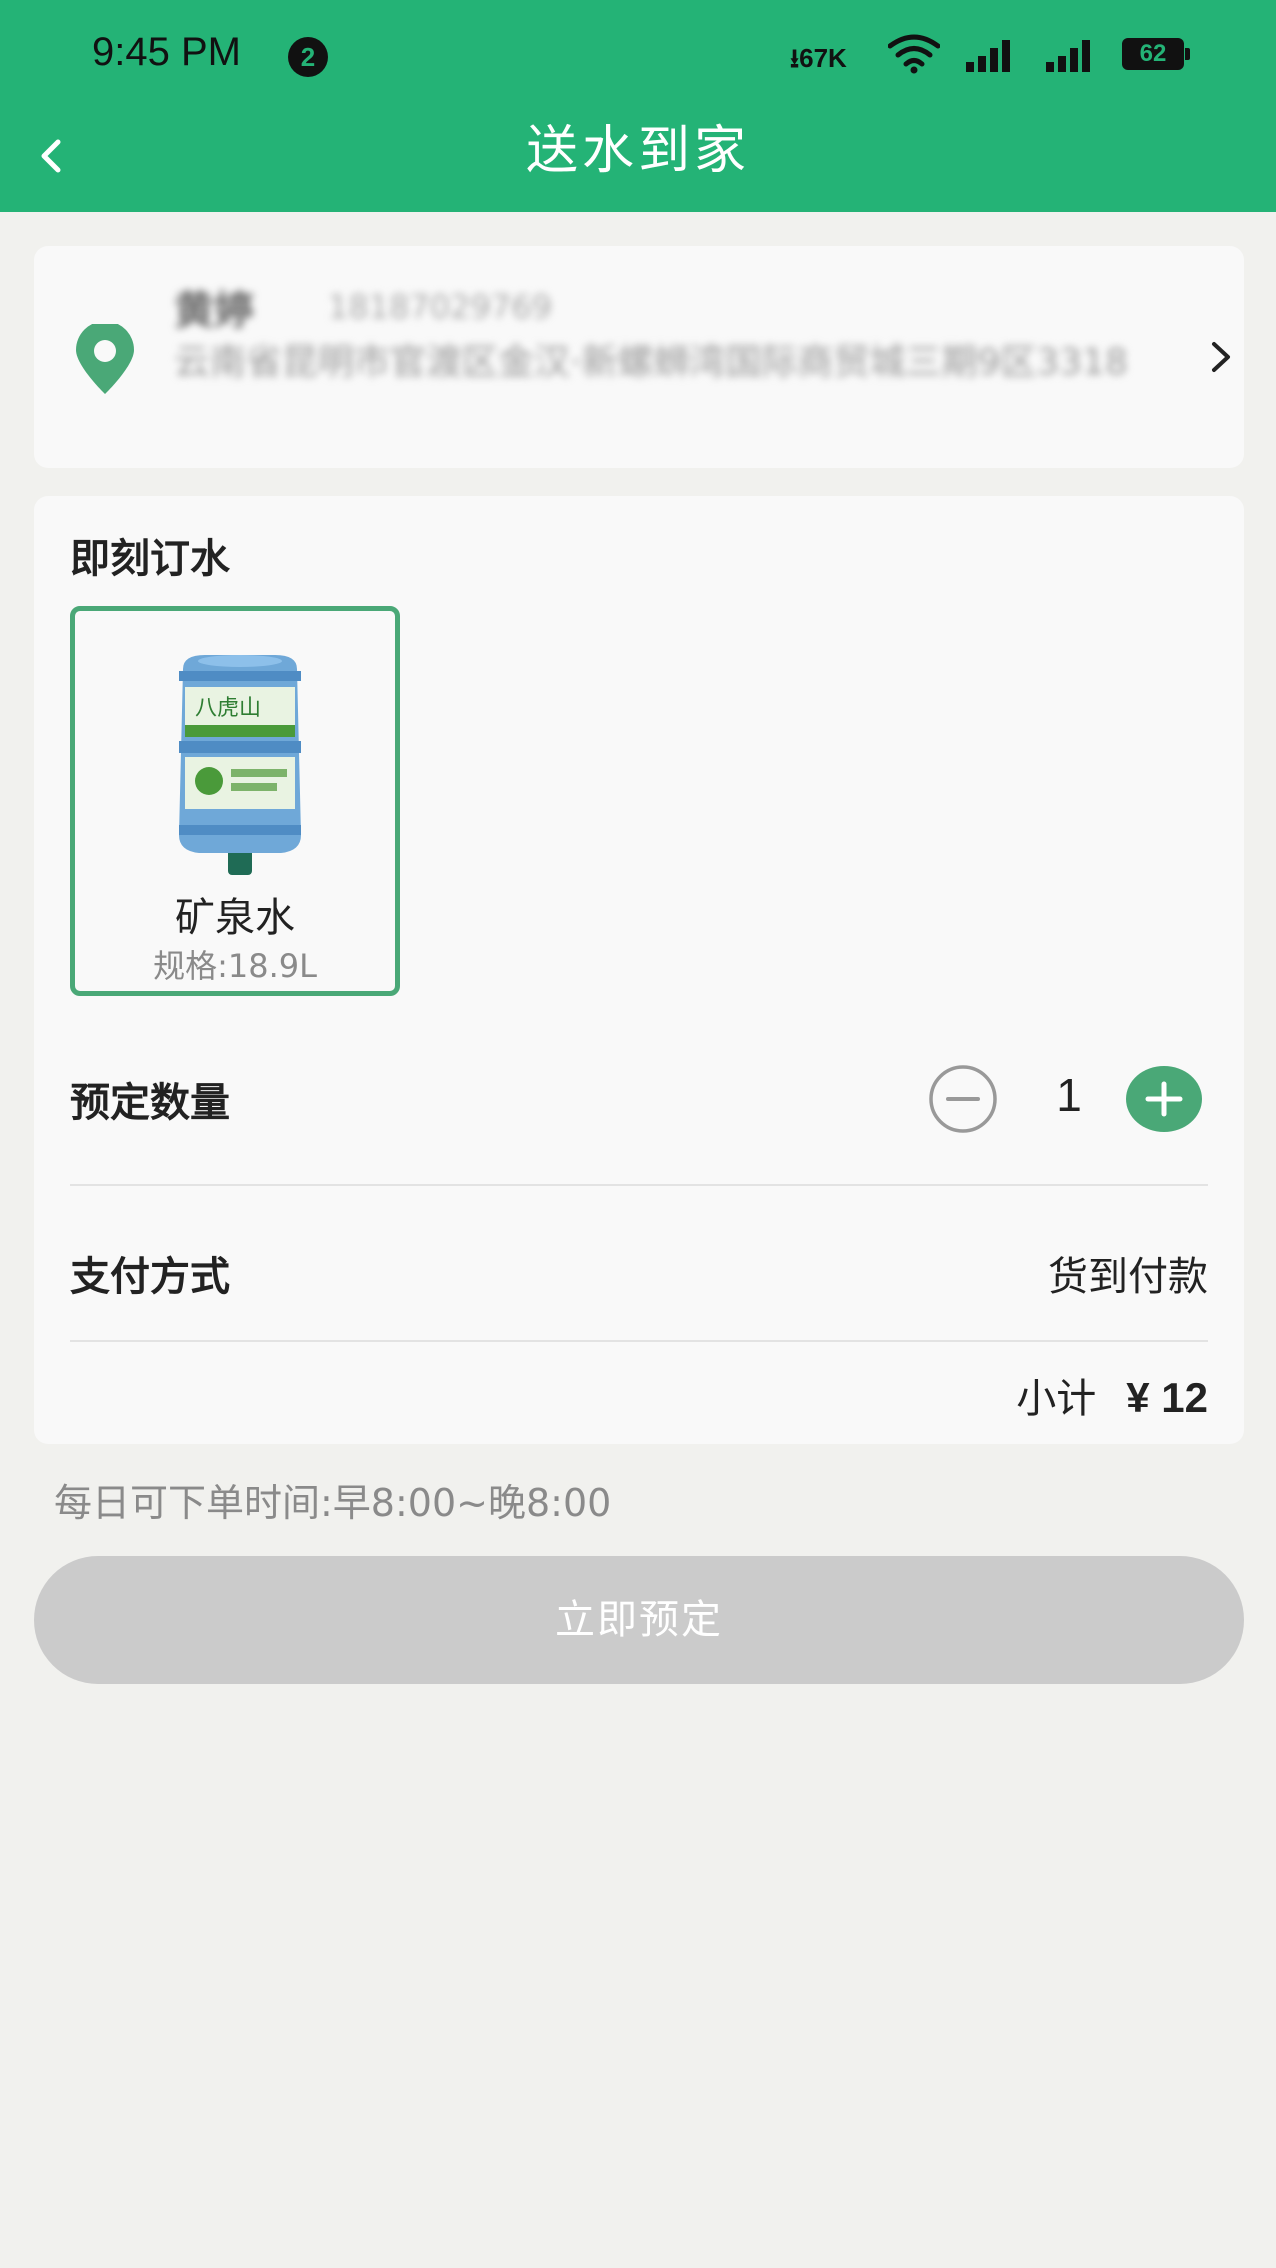 This screenshot has height=2268, width=1276. I want to click on book-now-button: 立即预定, so click(639, 1620).